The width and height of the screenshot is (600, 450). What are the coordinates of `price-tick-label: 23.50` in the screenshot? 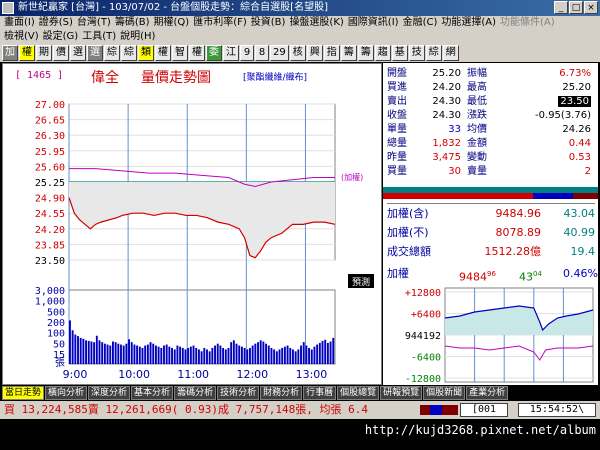 It's located at (50, 261).